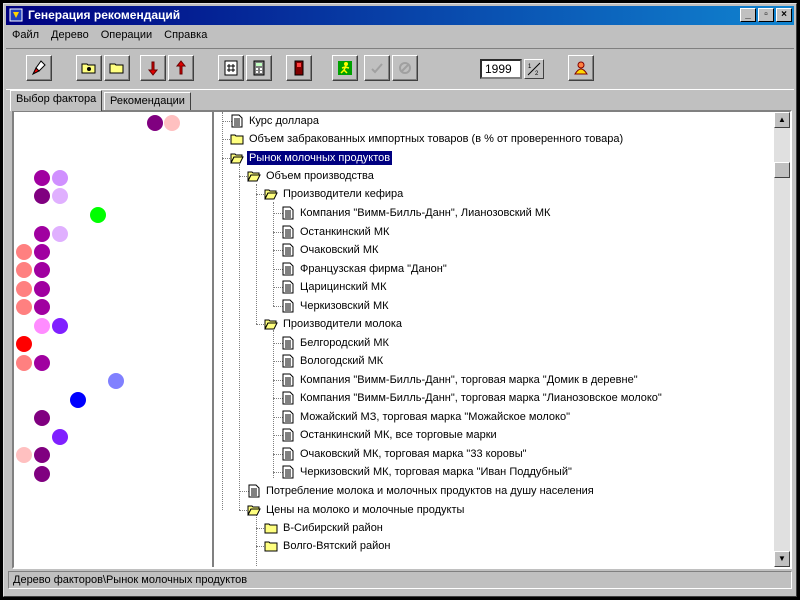 This screenshot has height=600, width=800. Describe the element at coordinates (335, 287) in the screenshot. I see `tree-item: Царицинский МК` at that location.